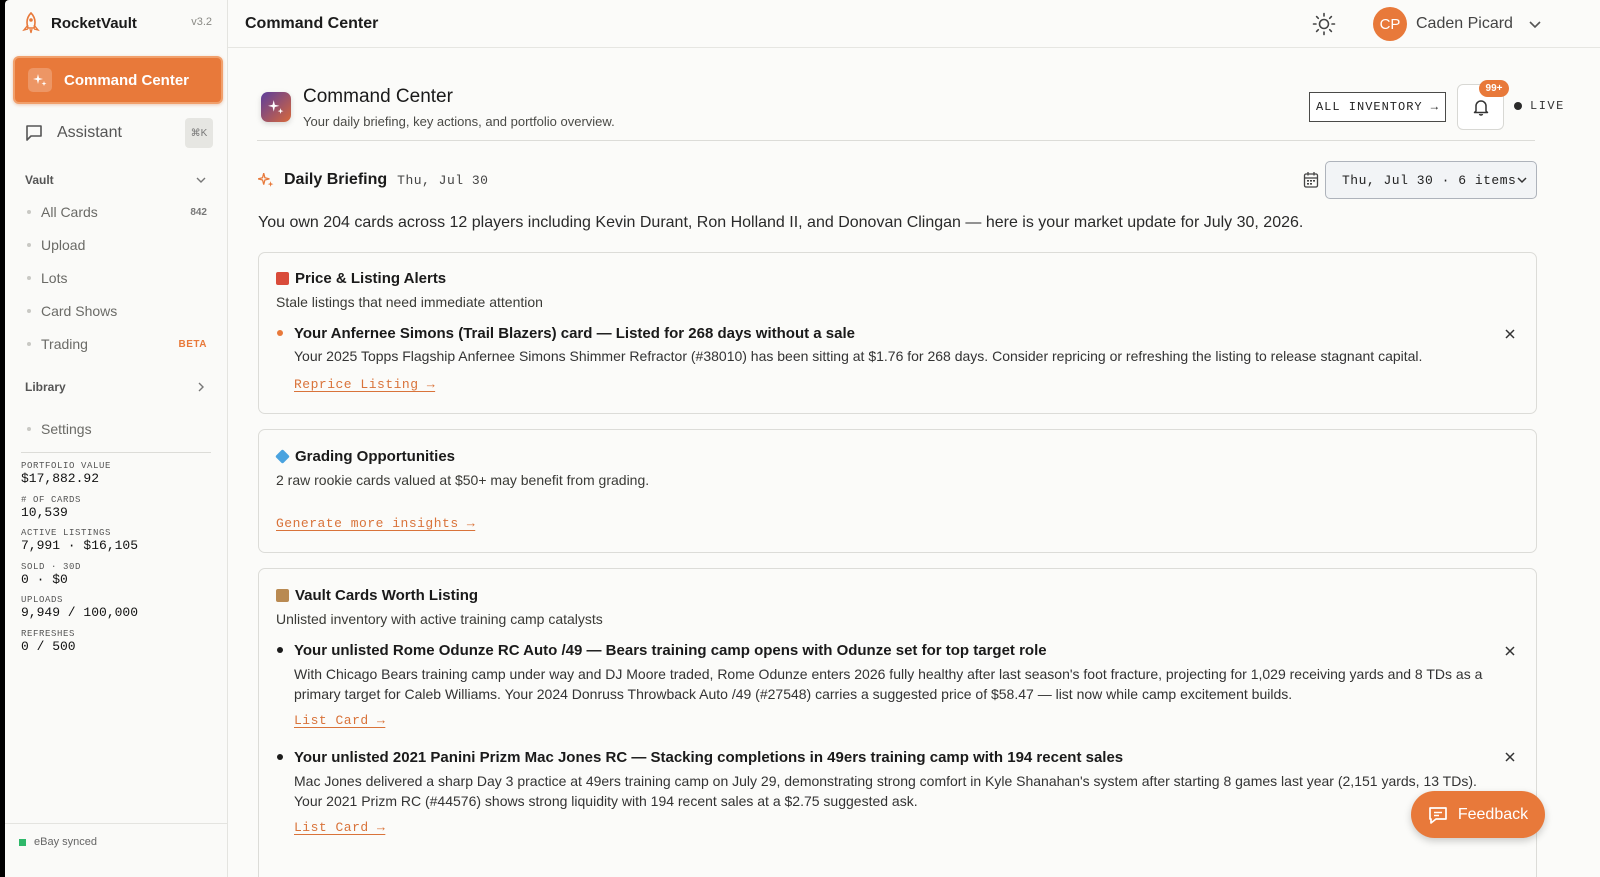  Describe the element at coordinates (116, 512) in the screenshot. I see `stat-card-count: # OF CARDS 10,539` at that location.